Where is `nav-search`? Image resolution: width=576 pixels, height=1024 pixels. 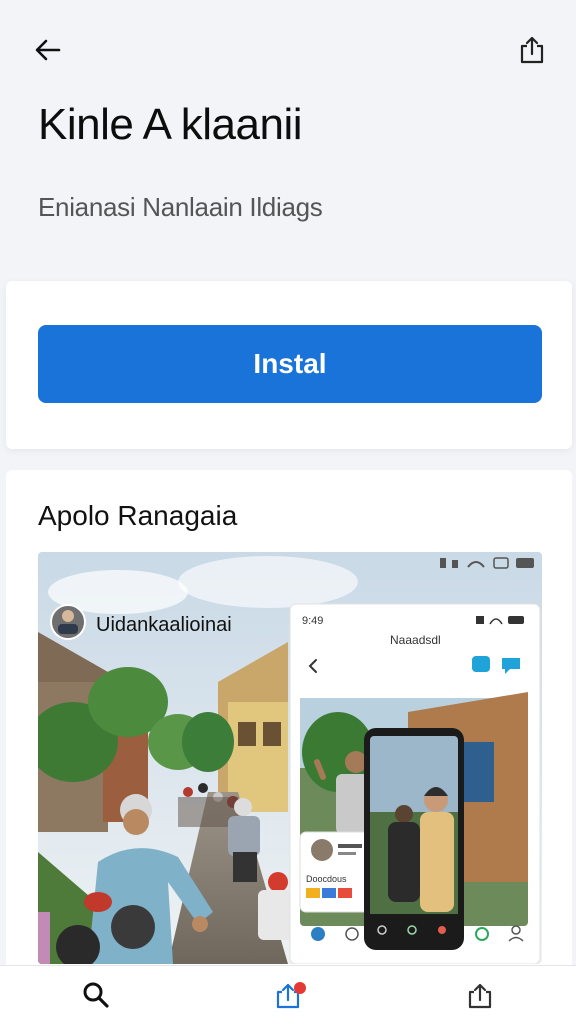
nav-search is located at coordinates (96, 995).